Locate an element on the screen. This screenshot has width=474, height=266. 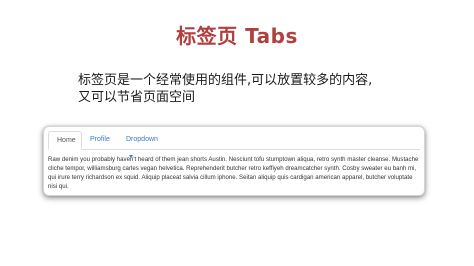
tab-home: Home is located at coordinates (65, 140).